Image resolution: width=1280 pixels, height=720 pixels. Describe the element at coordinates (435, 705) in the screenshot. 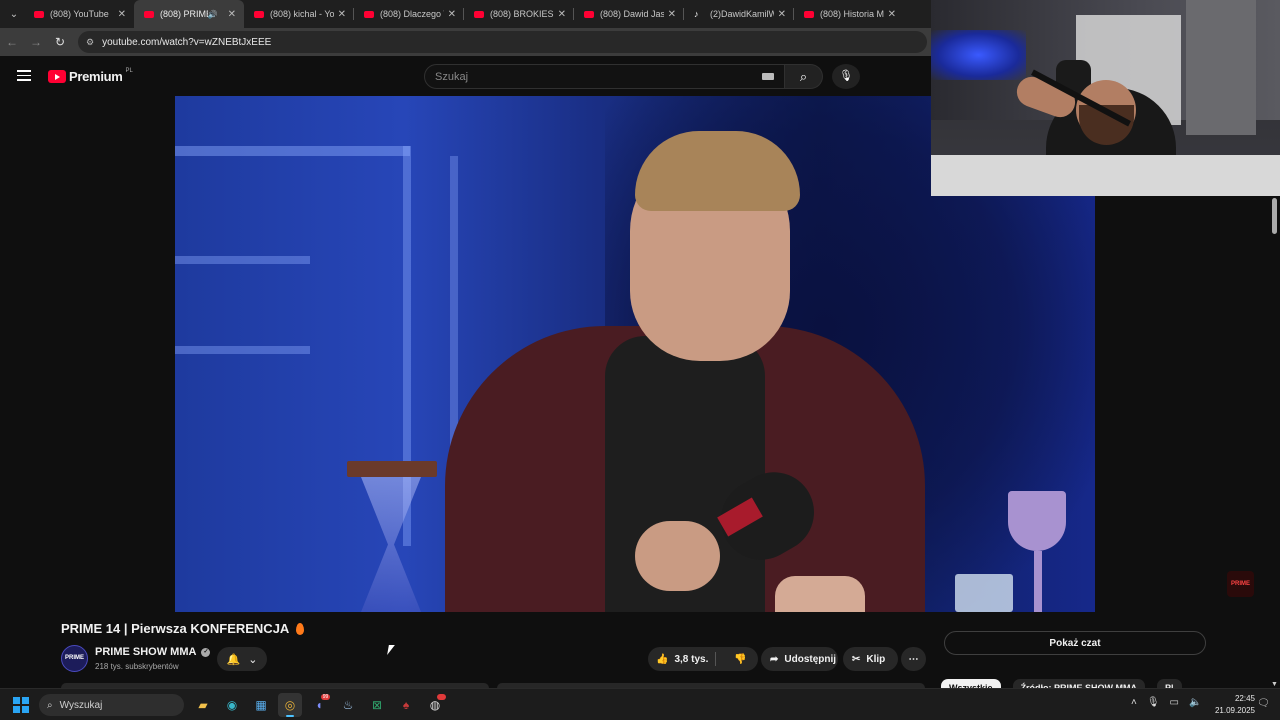

I see `app-with-notification-icon: ◍` at that location.